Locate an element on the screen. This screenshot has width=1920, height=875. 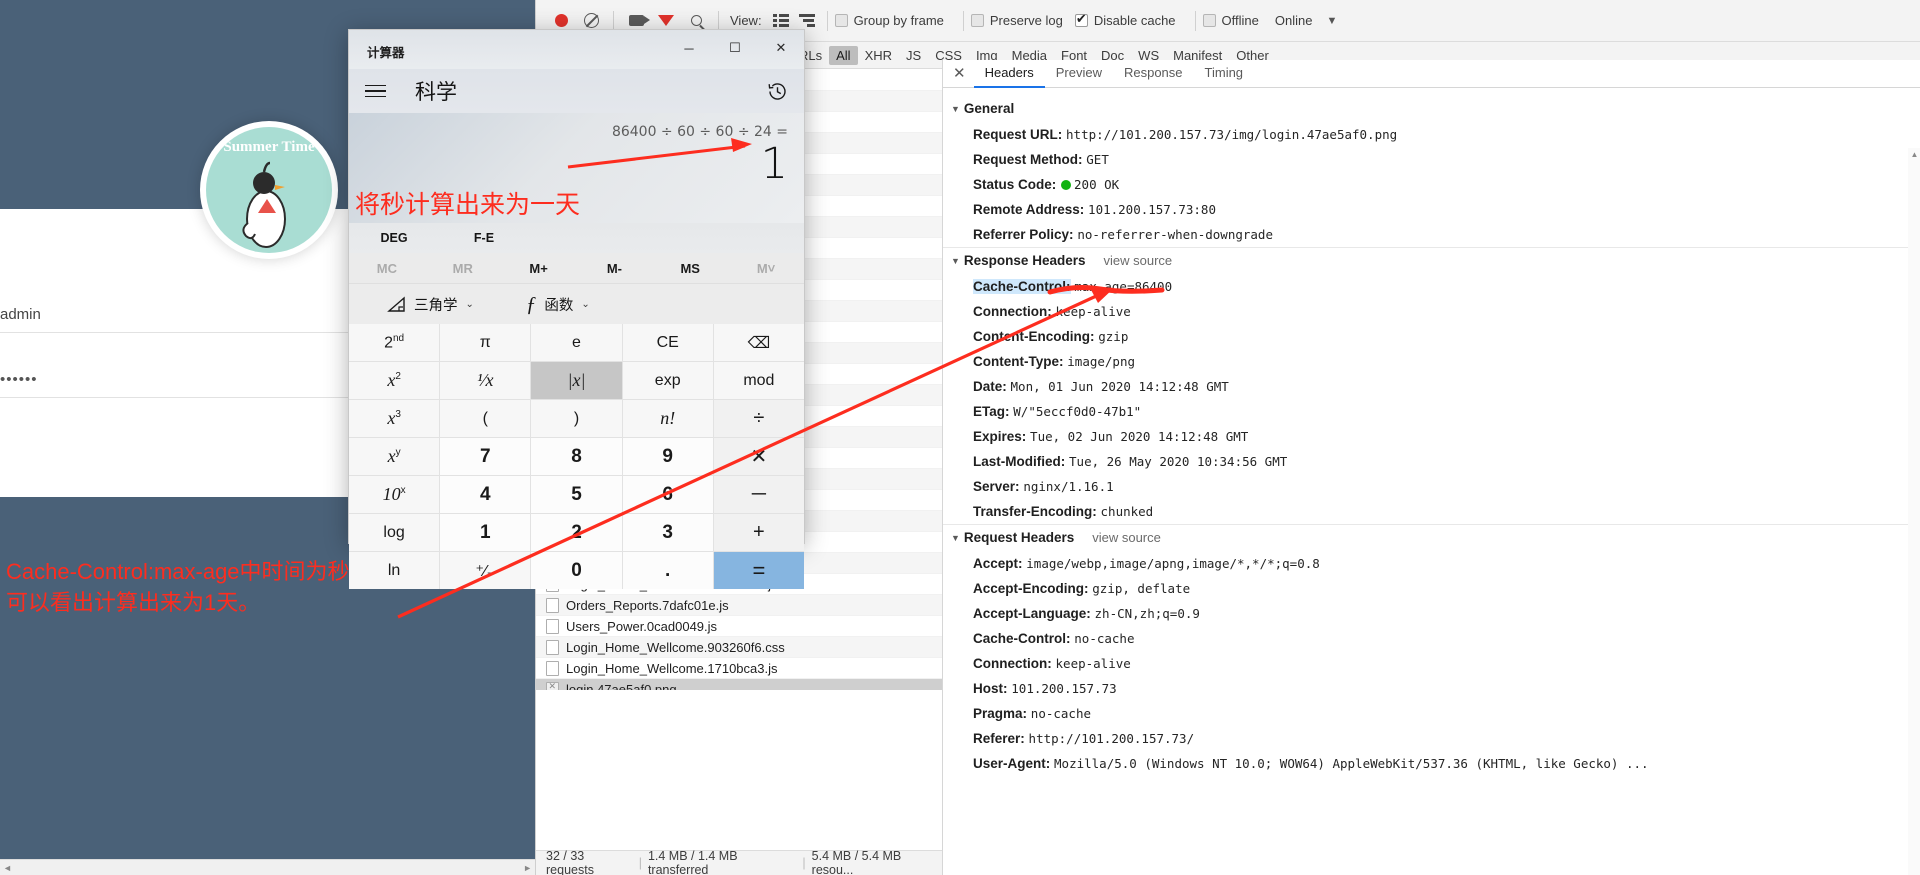
section-title-response-headers: ▼ Response Headers view source is located at coordinates (1431, 260).